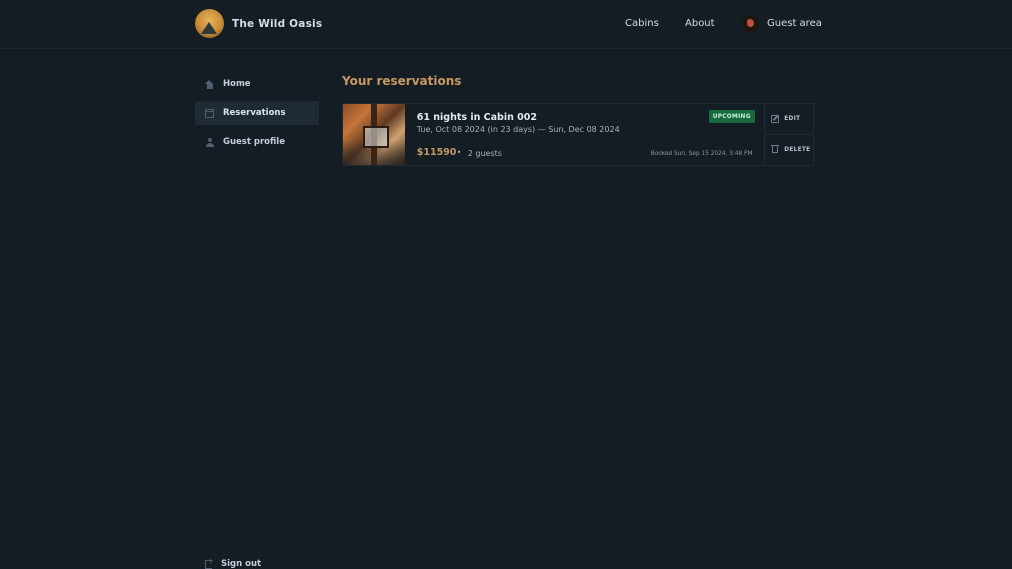  Describe the element at coordinates (642, 23) in the screenshot. I see `nav-cabins-link: Cabins` at that location.